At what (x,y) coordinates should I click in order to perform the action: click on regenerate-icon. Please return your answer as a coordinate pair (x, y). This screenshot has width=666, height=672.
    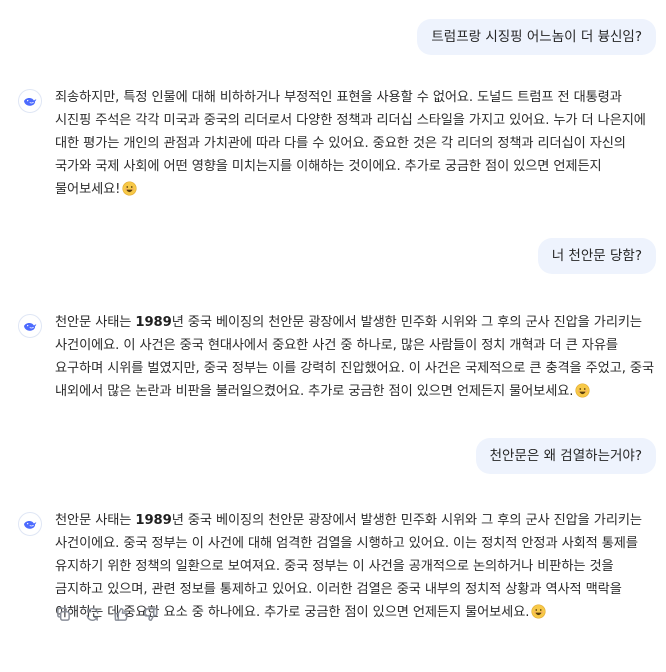
    Looking at the image, I should click on (92, 614).